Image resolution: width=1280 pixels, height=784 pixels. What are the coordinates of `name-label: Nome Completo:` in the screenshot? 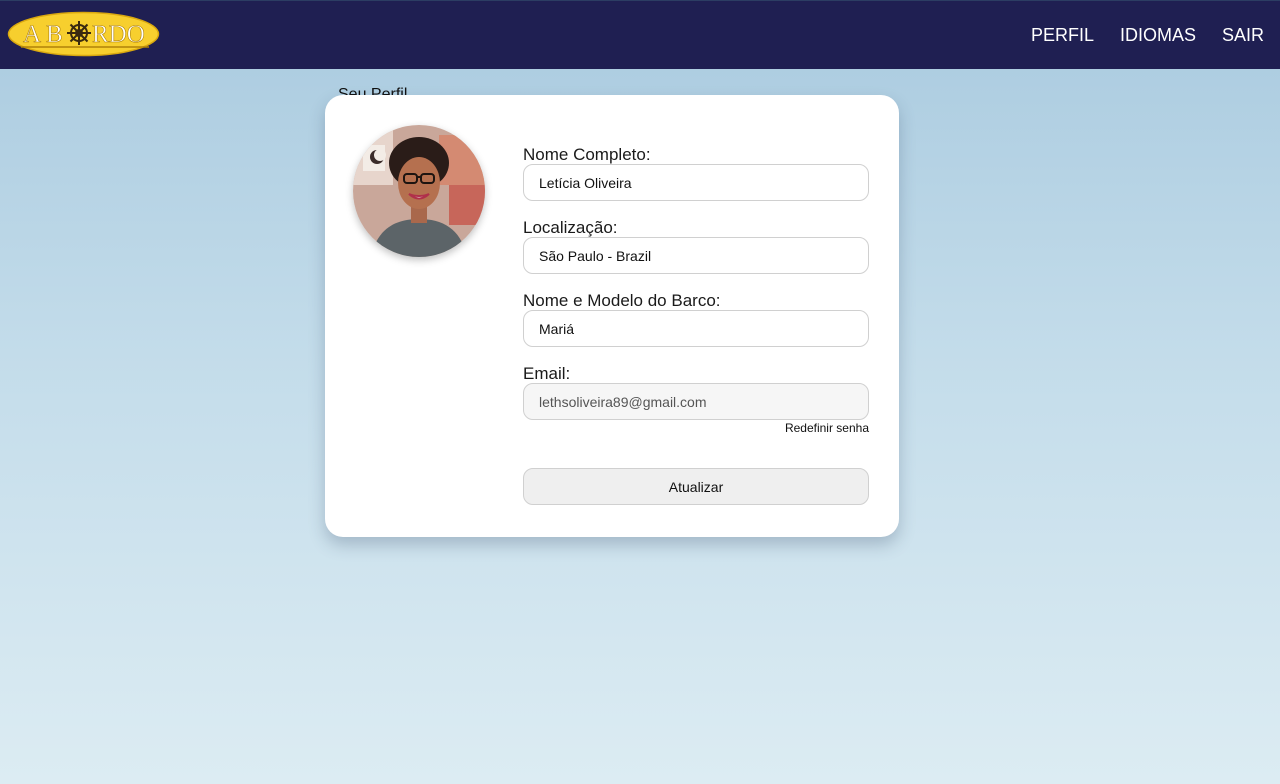 It's located at (587, 154).